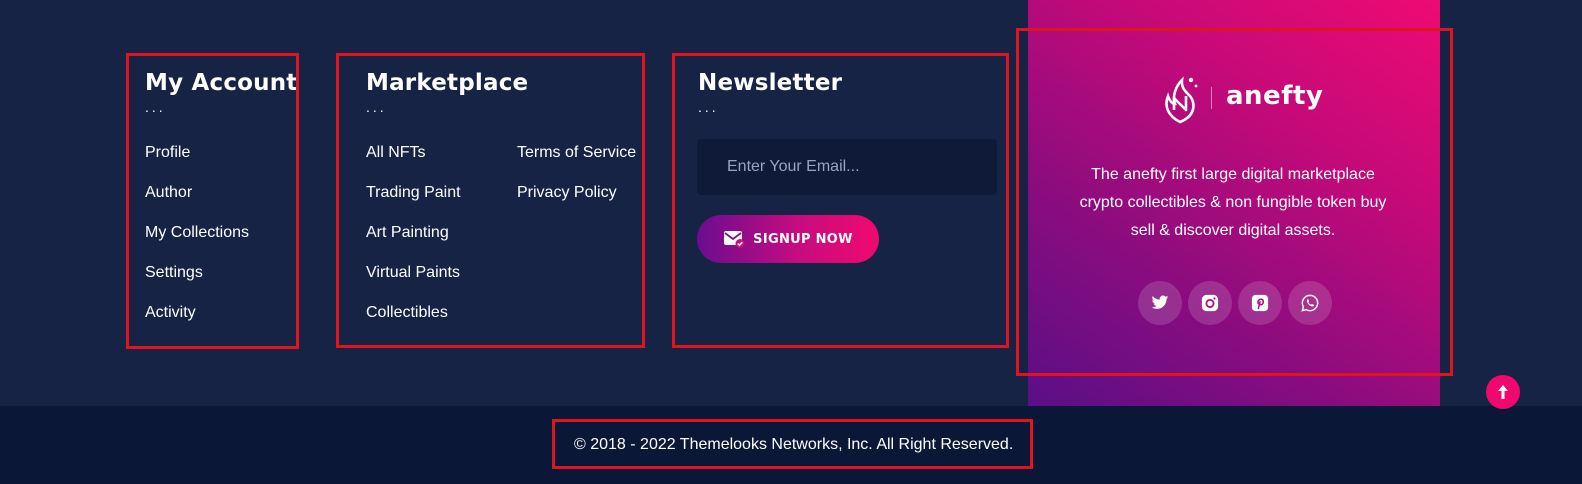 The width and height of the screenshot is (1582, 484). What do you see at coordinates (490, 200) in the screenshot?
I see `highlight-box-marketplace` at bounding box center [490, 200].